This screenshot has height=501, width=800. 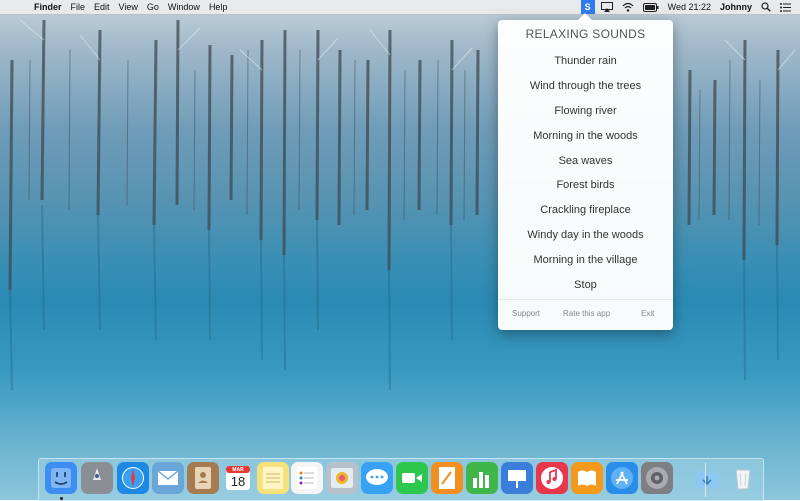 What do you see at coordinates (168, 478) in the screenshot?
I see `mail-icon` at bounding box center [168, 478].